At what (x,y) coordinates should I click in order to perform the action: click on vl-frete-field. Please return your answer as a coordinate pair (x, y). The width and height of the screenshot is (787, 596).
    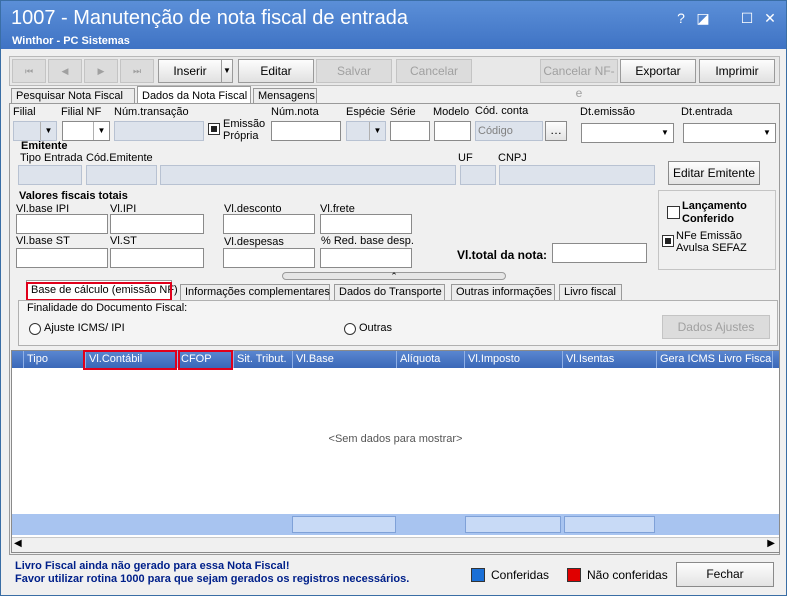
    Looking at the image, I should click on (366, 224).